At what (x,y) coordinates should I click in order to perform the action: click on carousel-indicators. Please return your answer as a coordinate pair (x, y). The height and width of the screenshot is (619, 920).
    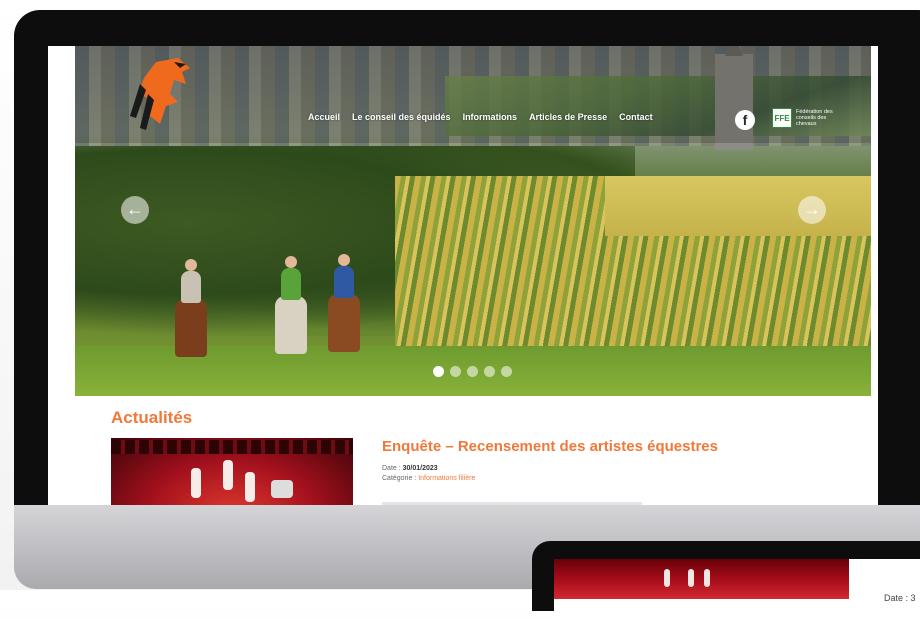
    Looking at the image, I should click on (472, 371).